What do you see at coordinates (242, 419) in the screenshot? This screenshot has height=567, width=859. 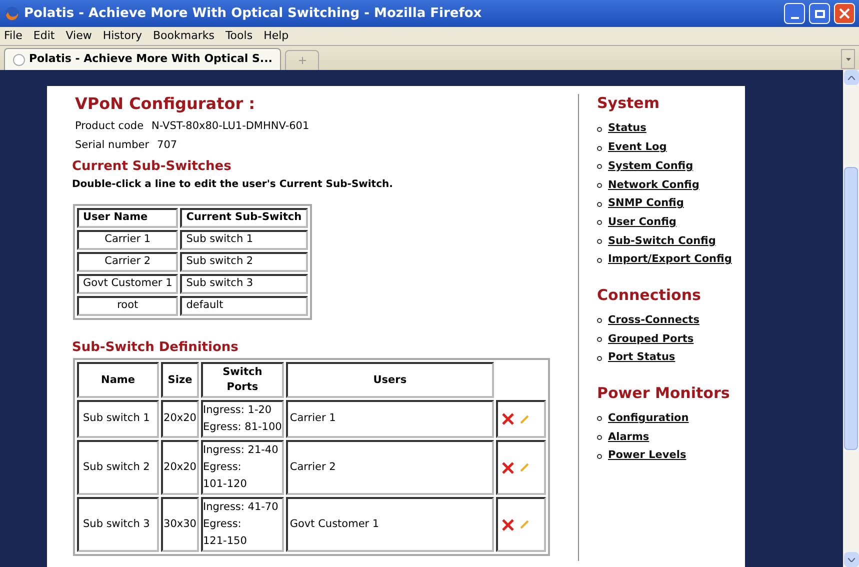 I see `table-cell: Ingress: 1-20 Egress: 81-100` at bounding box center [242, 419].